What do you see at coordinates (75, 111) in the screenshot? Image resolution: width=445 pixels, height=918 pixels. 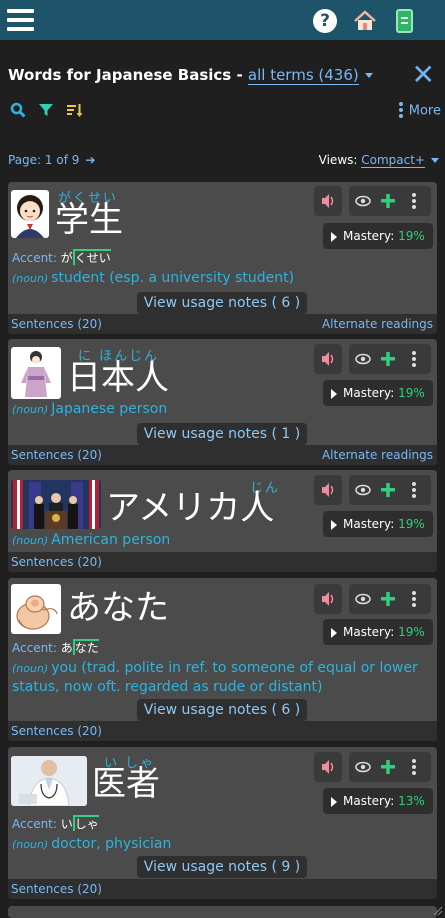 I see `sort-icon` at bounding box center [75, 111].